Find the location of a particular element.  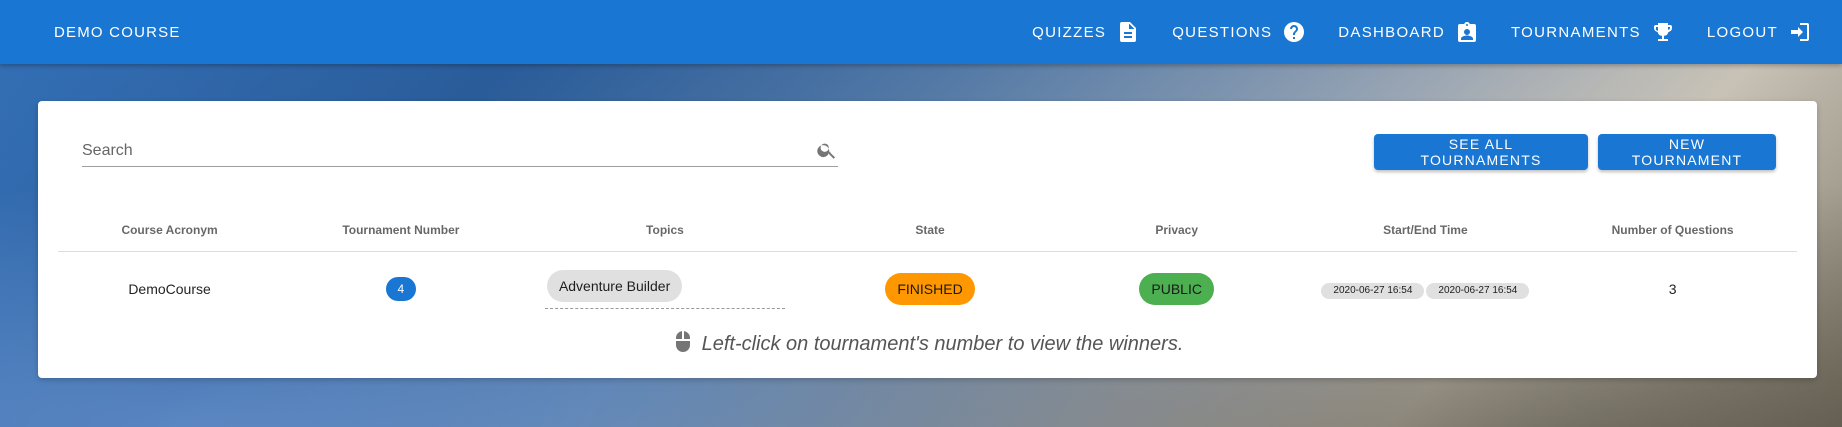

logout-icon is located at coordinates (1800, 32).